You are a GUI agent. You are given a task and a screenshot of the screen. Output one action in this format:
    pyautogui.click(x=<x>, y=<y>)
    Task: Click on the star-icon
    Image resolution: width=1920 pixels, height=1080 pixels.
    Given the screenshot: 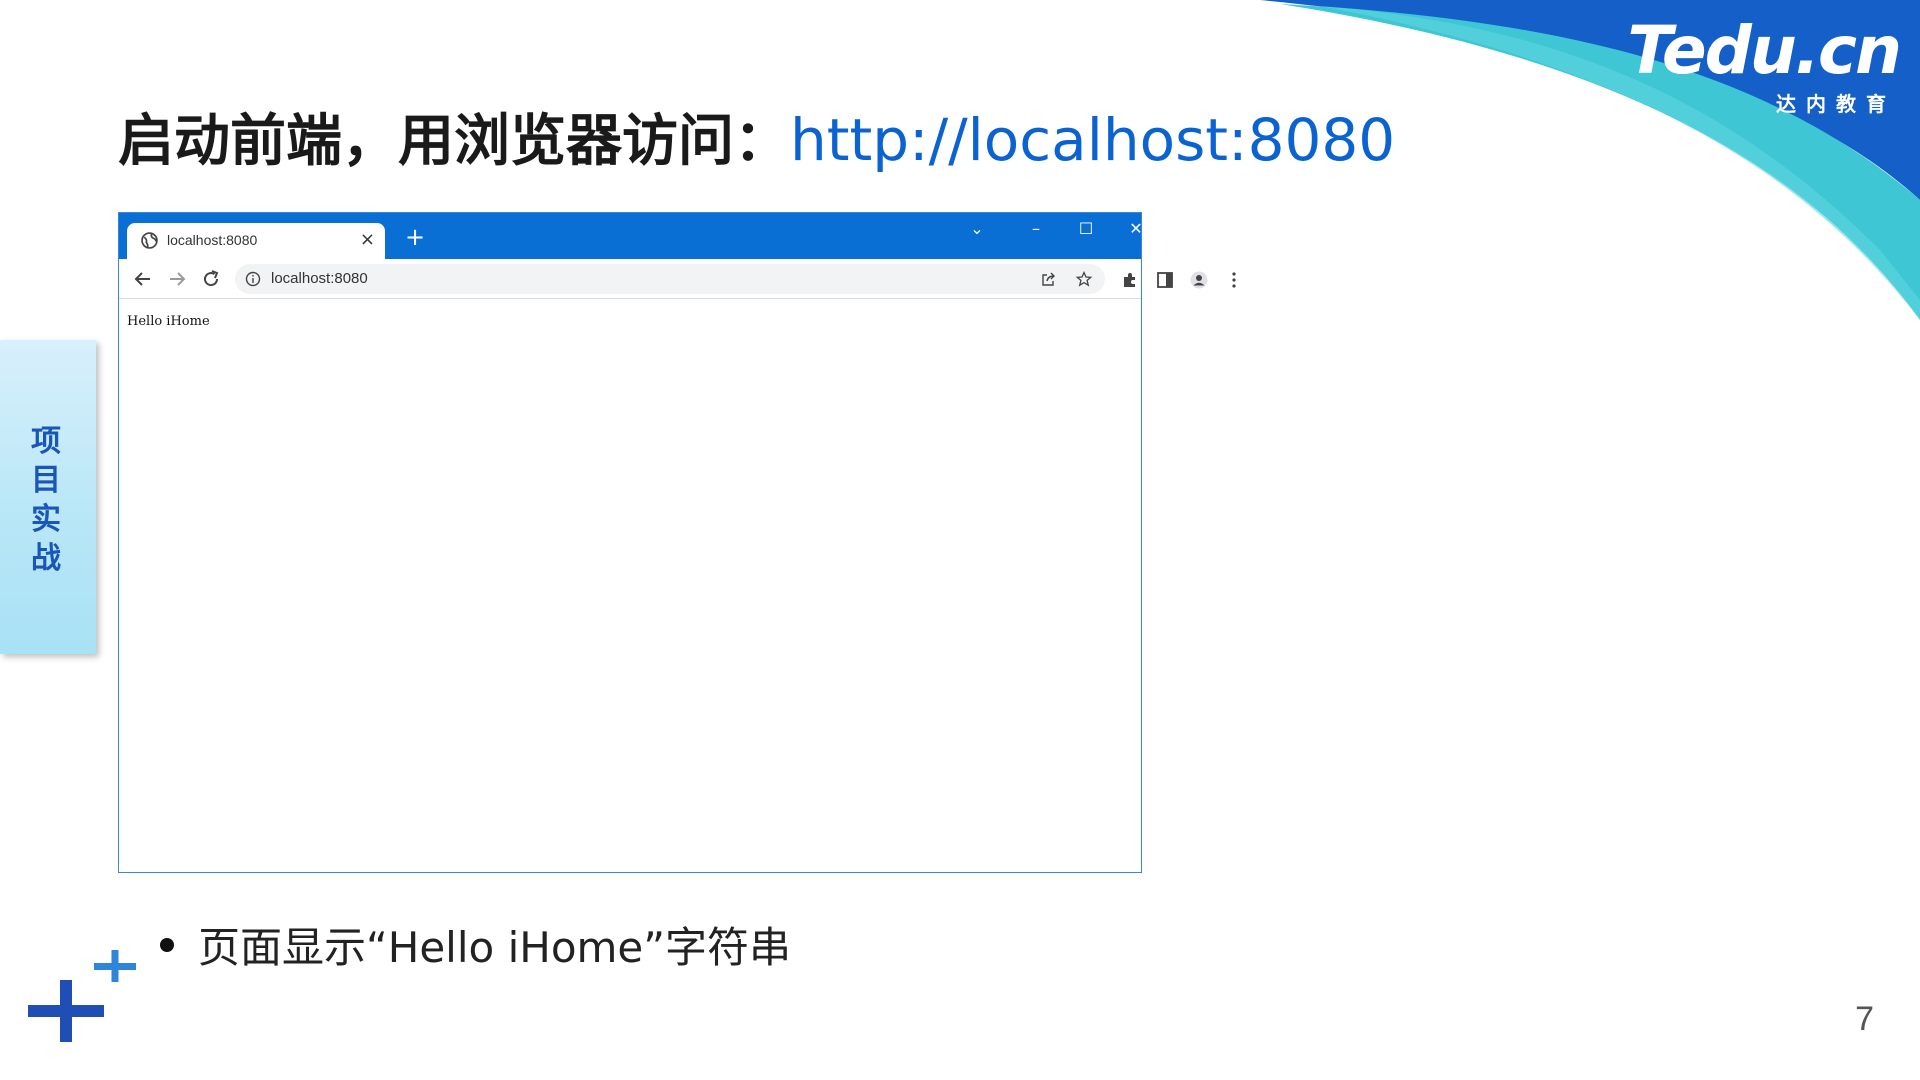 What is the action you would take?
    pyautogui.click(x=1084, y=279)
    